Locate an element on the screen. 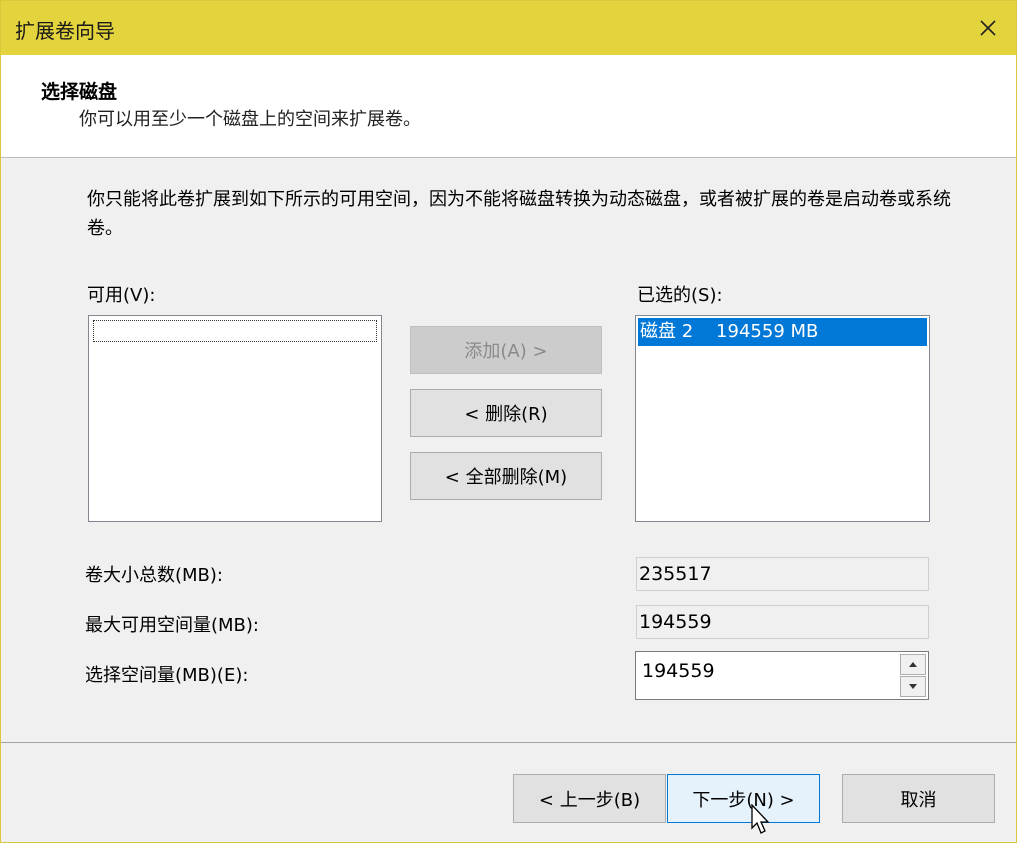  spin-up-button is located at coordinates (913, 664).